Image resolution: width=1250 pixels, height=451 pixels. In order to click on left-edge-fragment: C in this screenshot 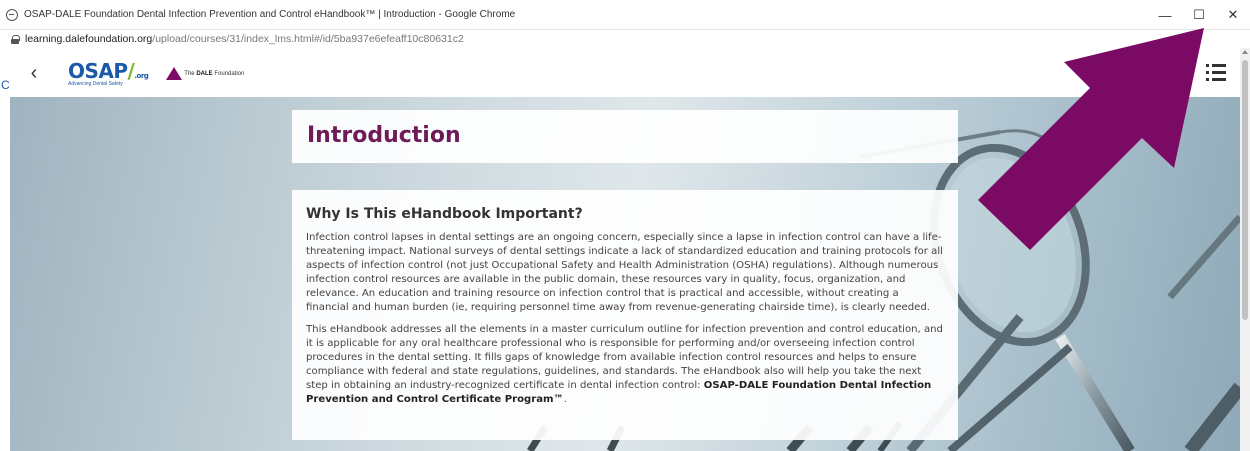, I will do `click(5, 85)`.